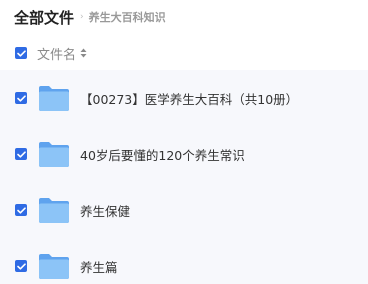 This screenshot has width=368, height=284. I want to click on breadcrumb-current: 养生大百科知识, so click(127, 17).